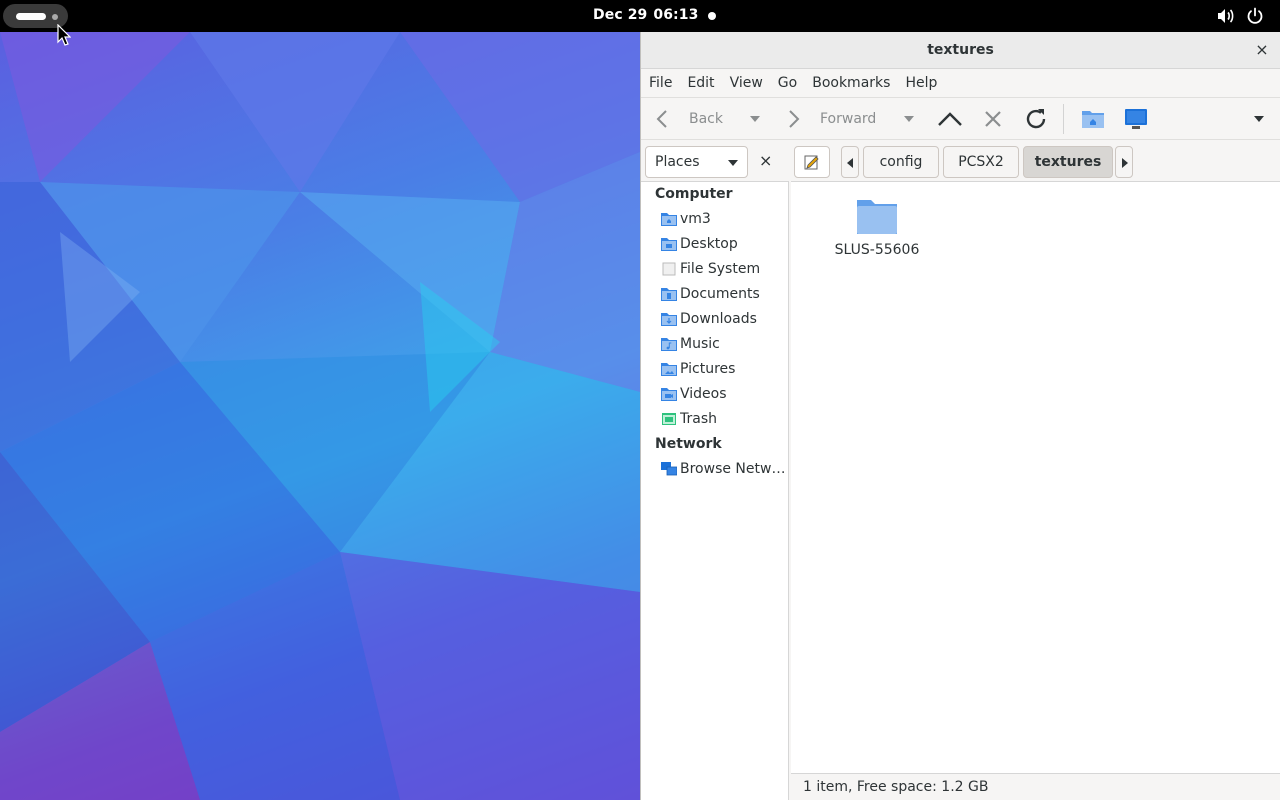  I want to click on sidebar-item-file-system: File System, so click(724, 269).